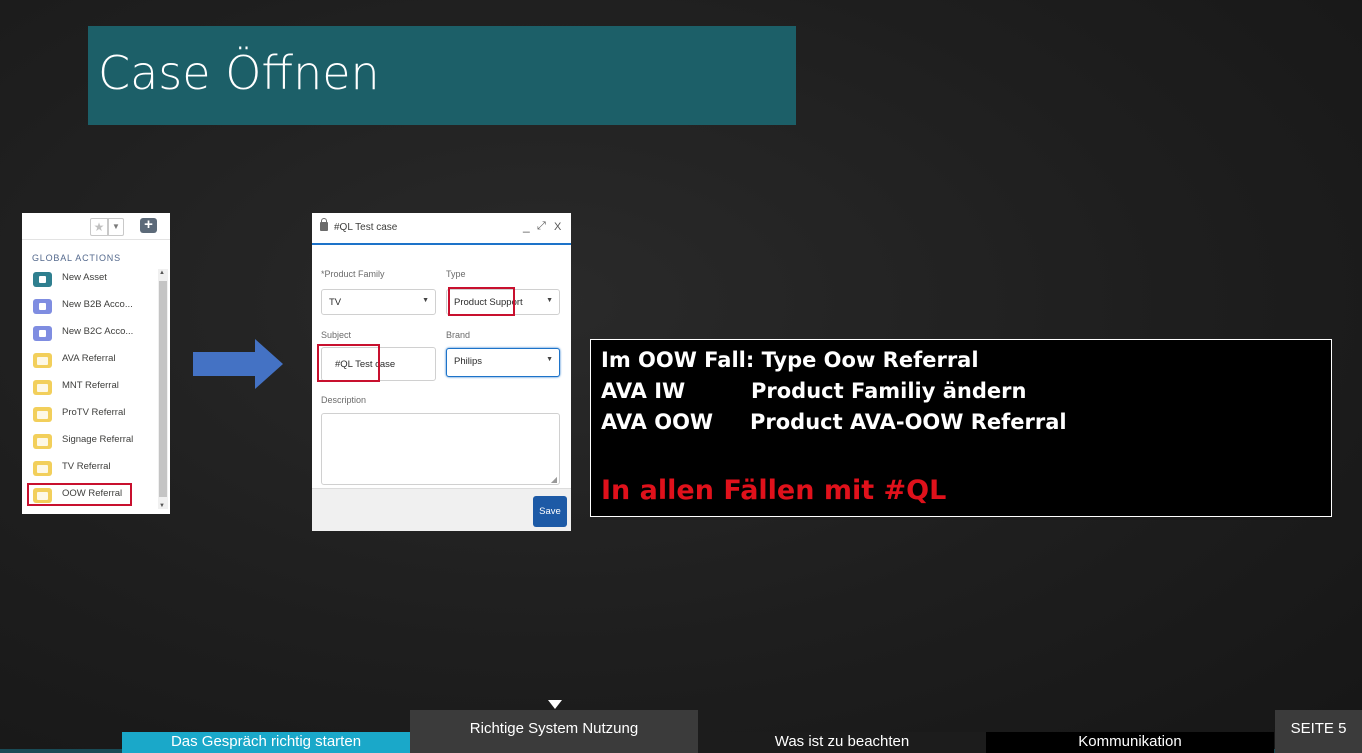 Image resolution: width=1362 pixels, height=753 pixels. I want to click on oow-referral-highlight, so click(79, 494).